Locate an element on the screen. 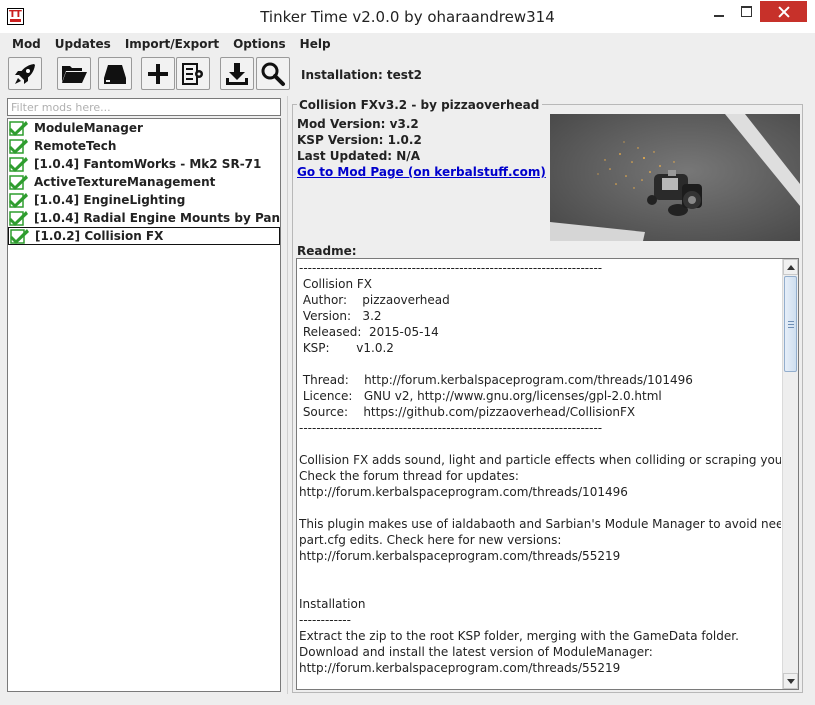 This screenshot has width=815, height=705. add-mod-button is located at coordinates (158, 73).